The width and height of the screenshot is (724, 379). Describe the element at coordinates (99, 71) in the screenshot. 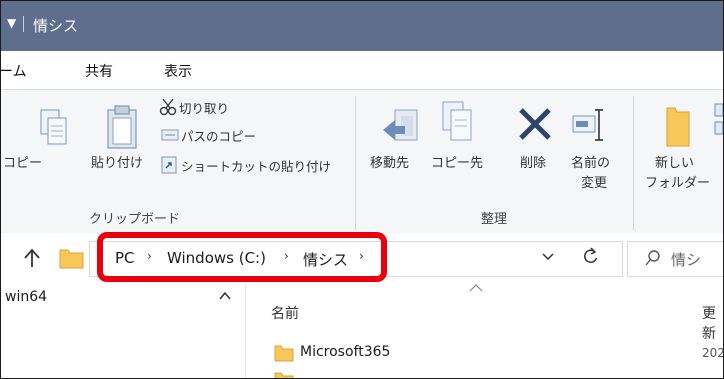

I see `tab-share: 共有` at that location.